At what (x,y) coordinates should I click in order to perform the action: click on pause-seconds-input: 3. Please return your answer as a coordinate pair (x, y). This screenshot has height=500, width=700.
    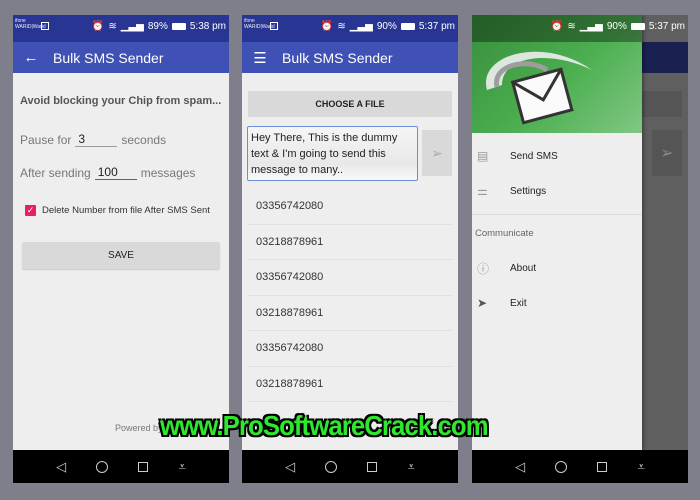
    Looking at the image, I should click on (96, 139).